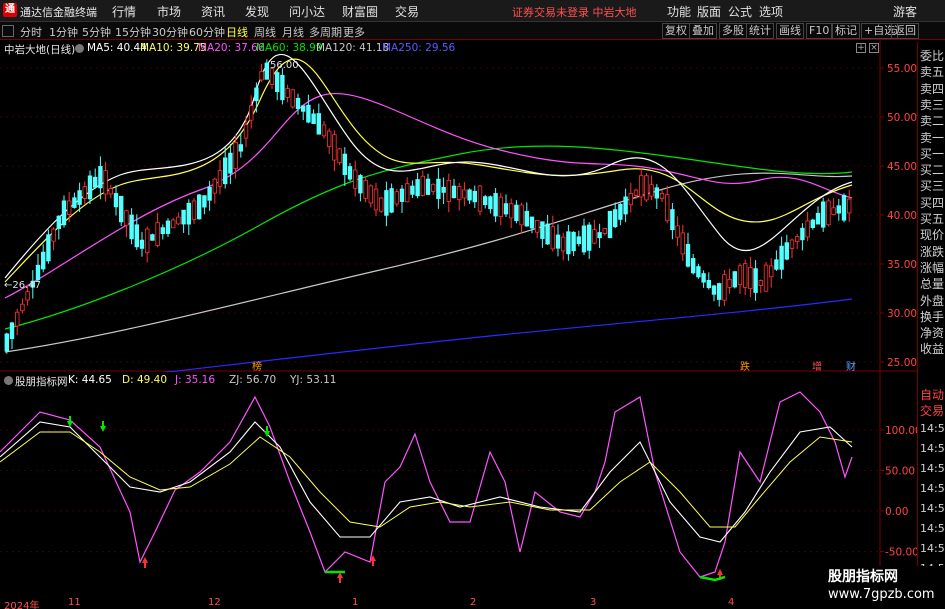 The width and height of the screenshot is (945, 609). What do you see at coordinates (96, 32) in the screenshot?
I see `period-5min: 5分钟` at bounding box center [96, 32].